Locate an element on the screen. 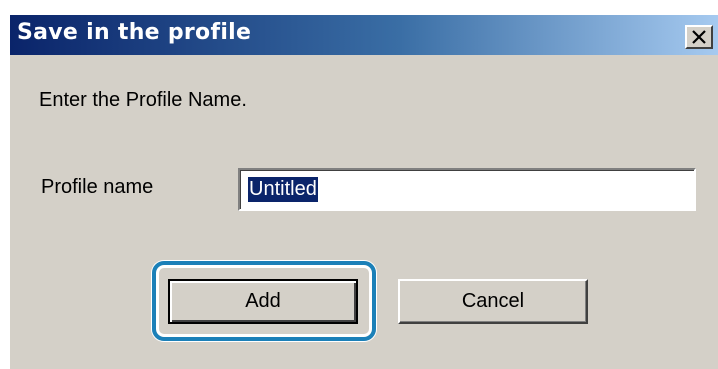 The width and height of the screenshot is (718, 369). title-bar: Save in the profile is located at coordinates (364, 35).